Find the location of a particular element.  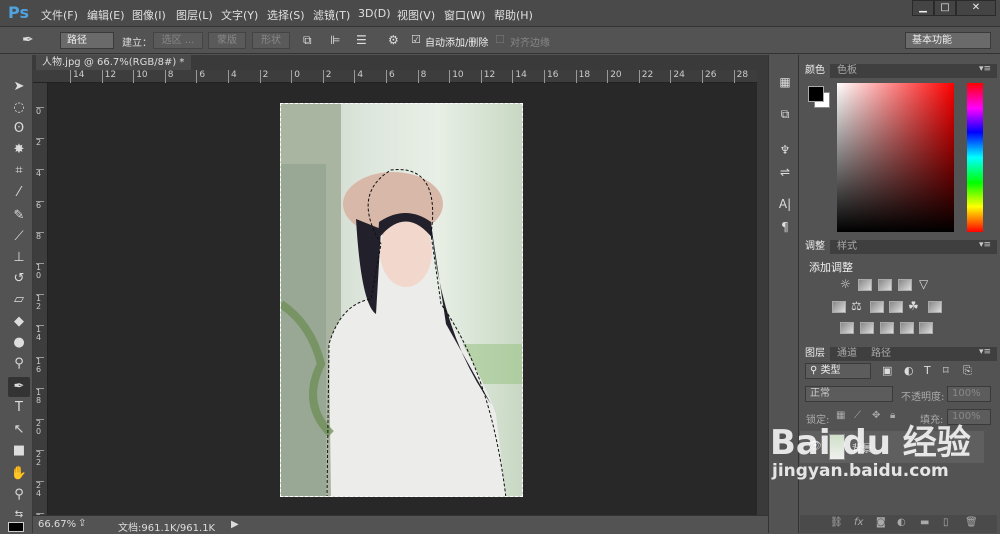

levels-icon is located at coordinates (865, 285).